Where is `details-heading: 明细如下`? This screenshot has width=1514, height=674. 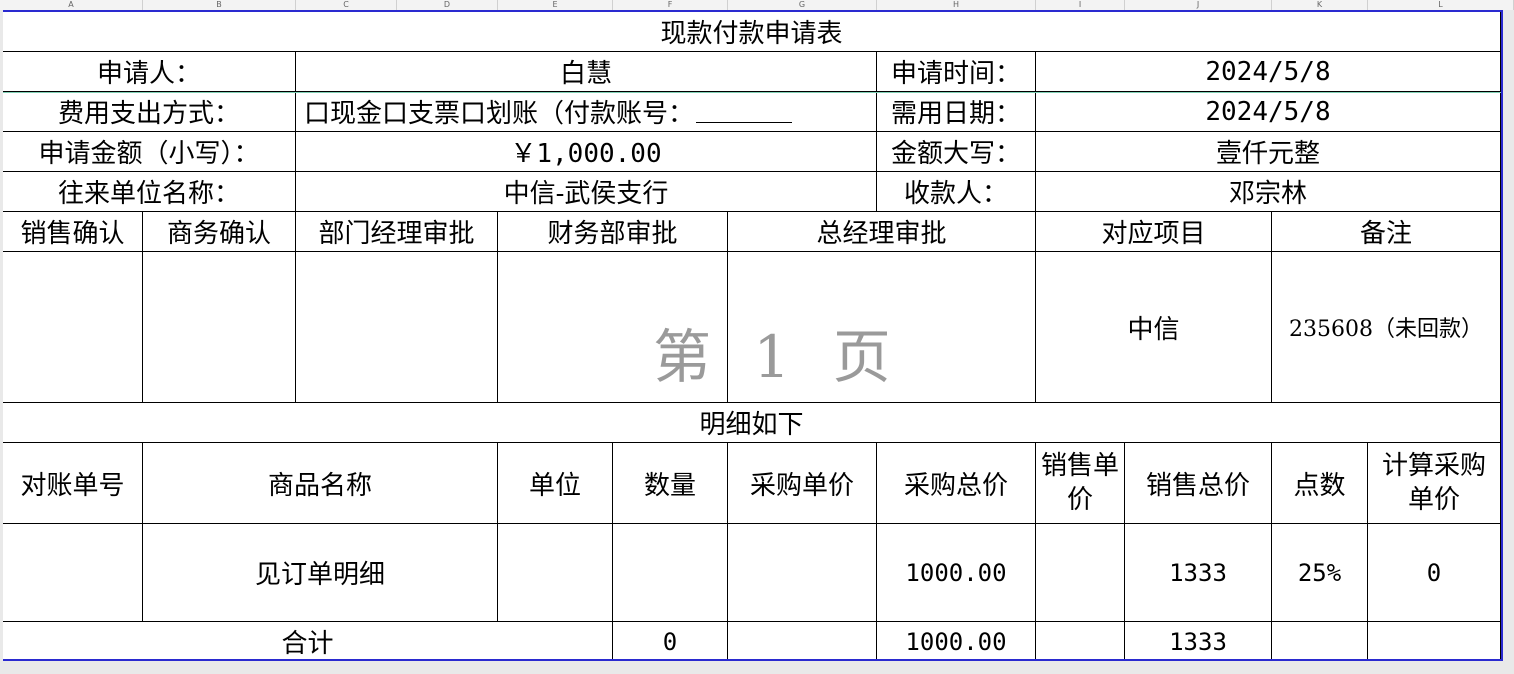 details-heading: 明细如下 is located at coordinates (752, 423).